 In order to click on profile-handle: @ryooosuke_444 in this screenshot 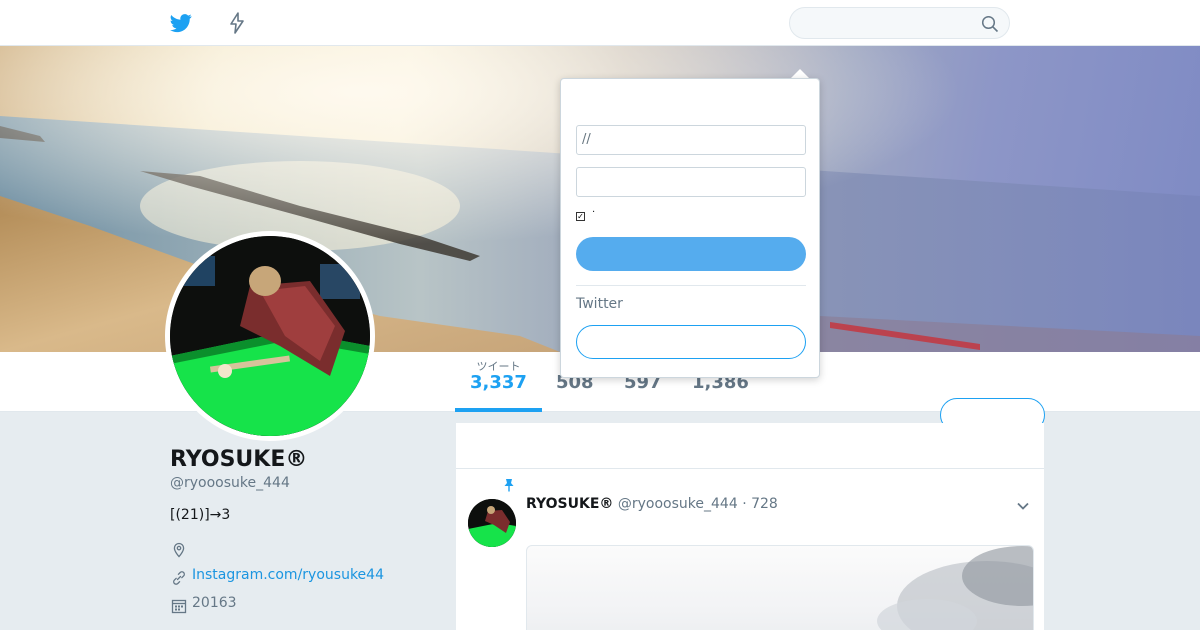, I will do `click(230, 483)`.